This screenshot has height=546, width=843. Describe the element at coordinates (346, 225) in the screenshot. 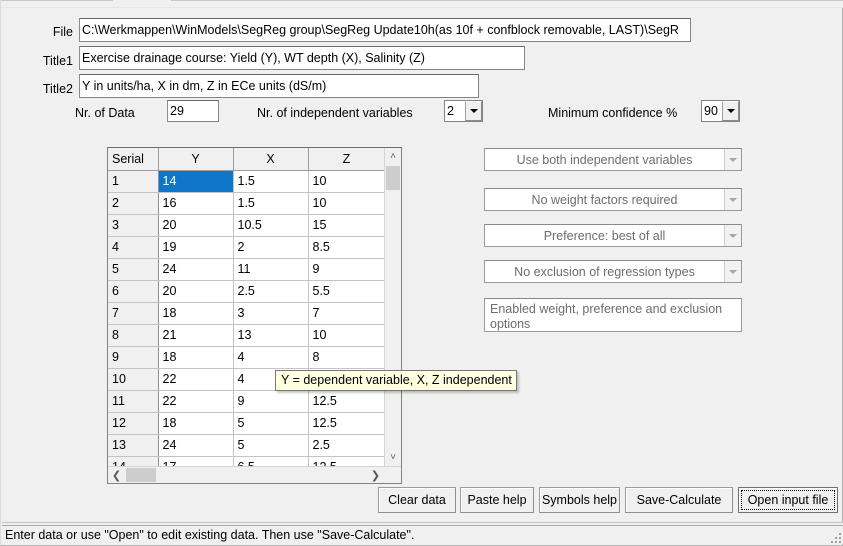

I see `cell-z: 15` at that location.